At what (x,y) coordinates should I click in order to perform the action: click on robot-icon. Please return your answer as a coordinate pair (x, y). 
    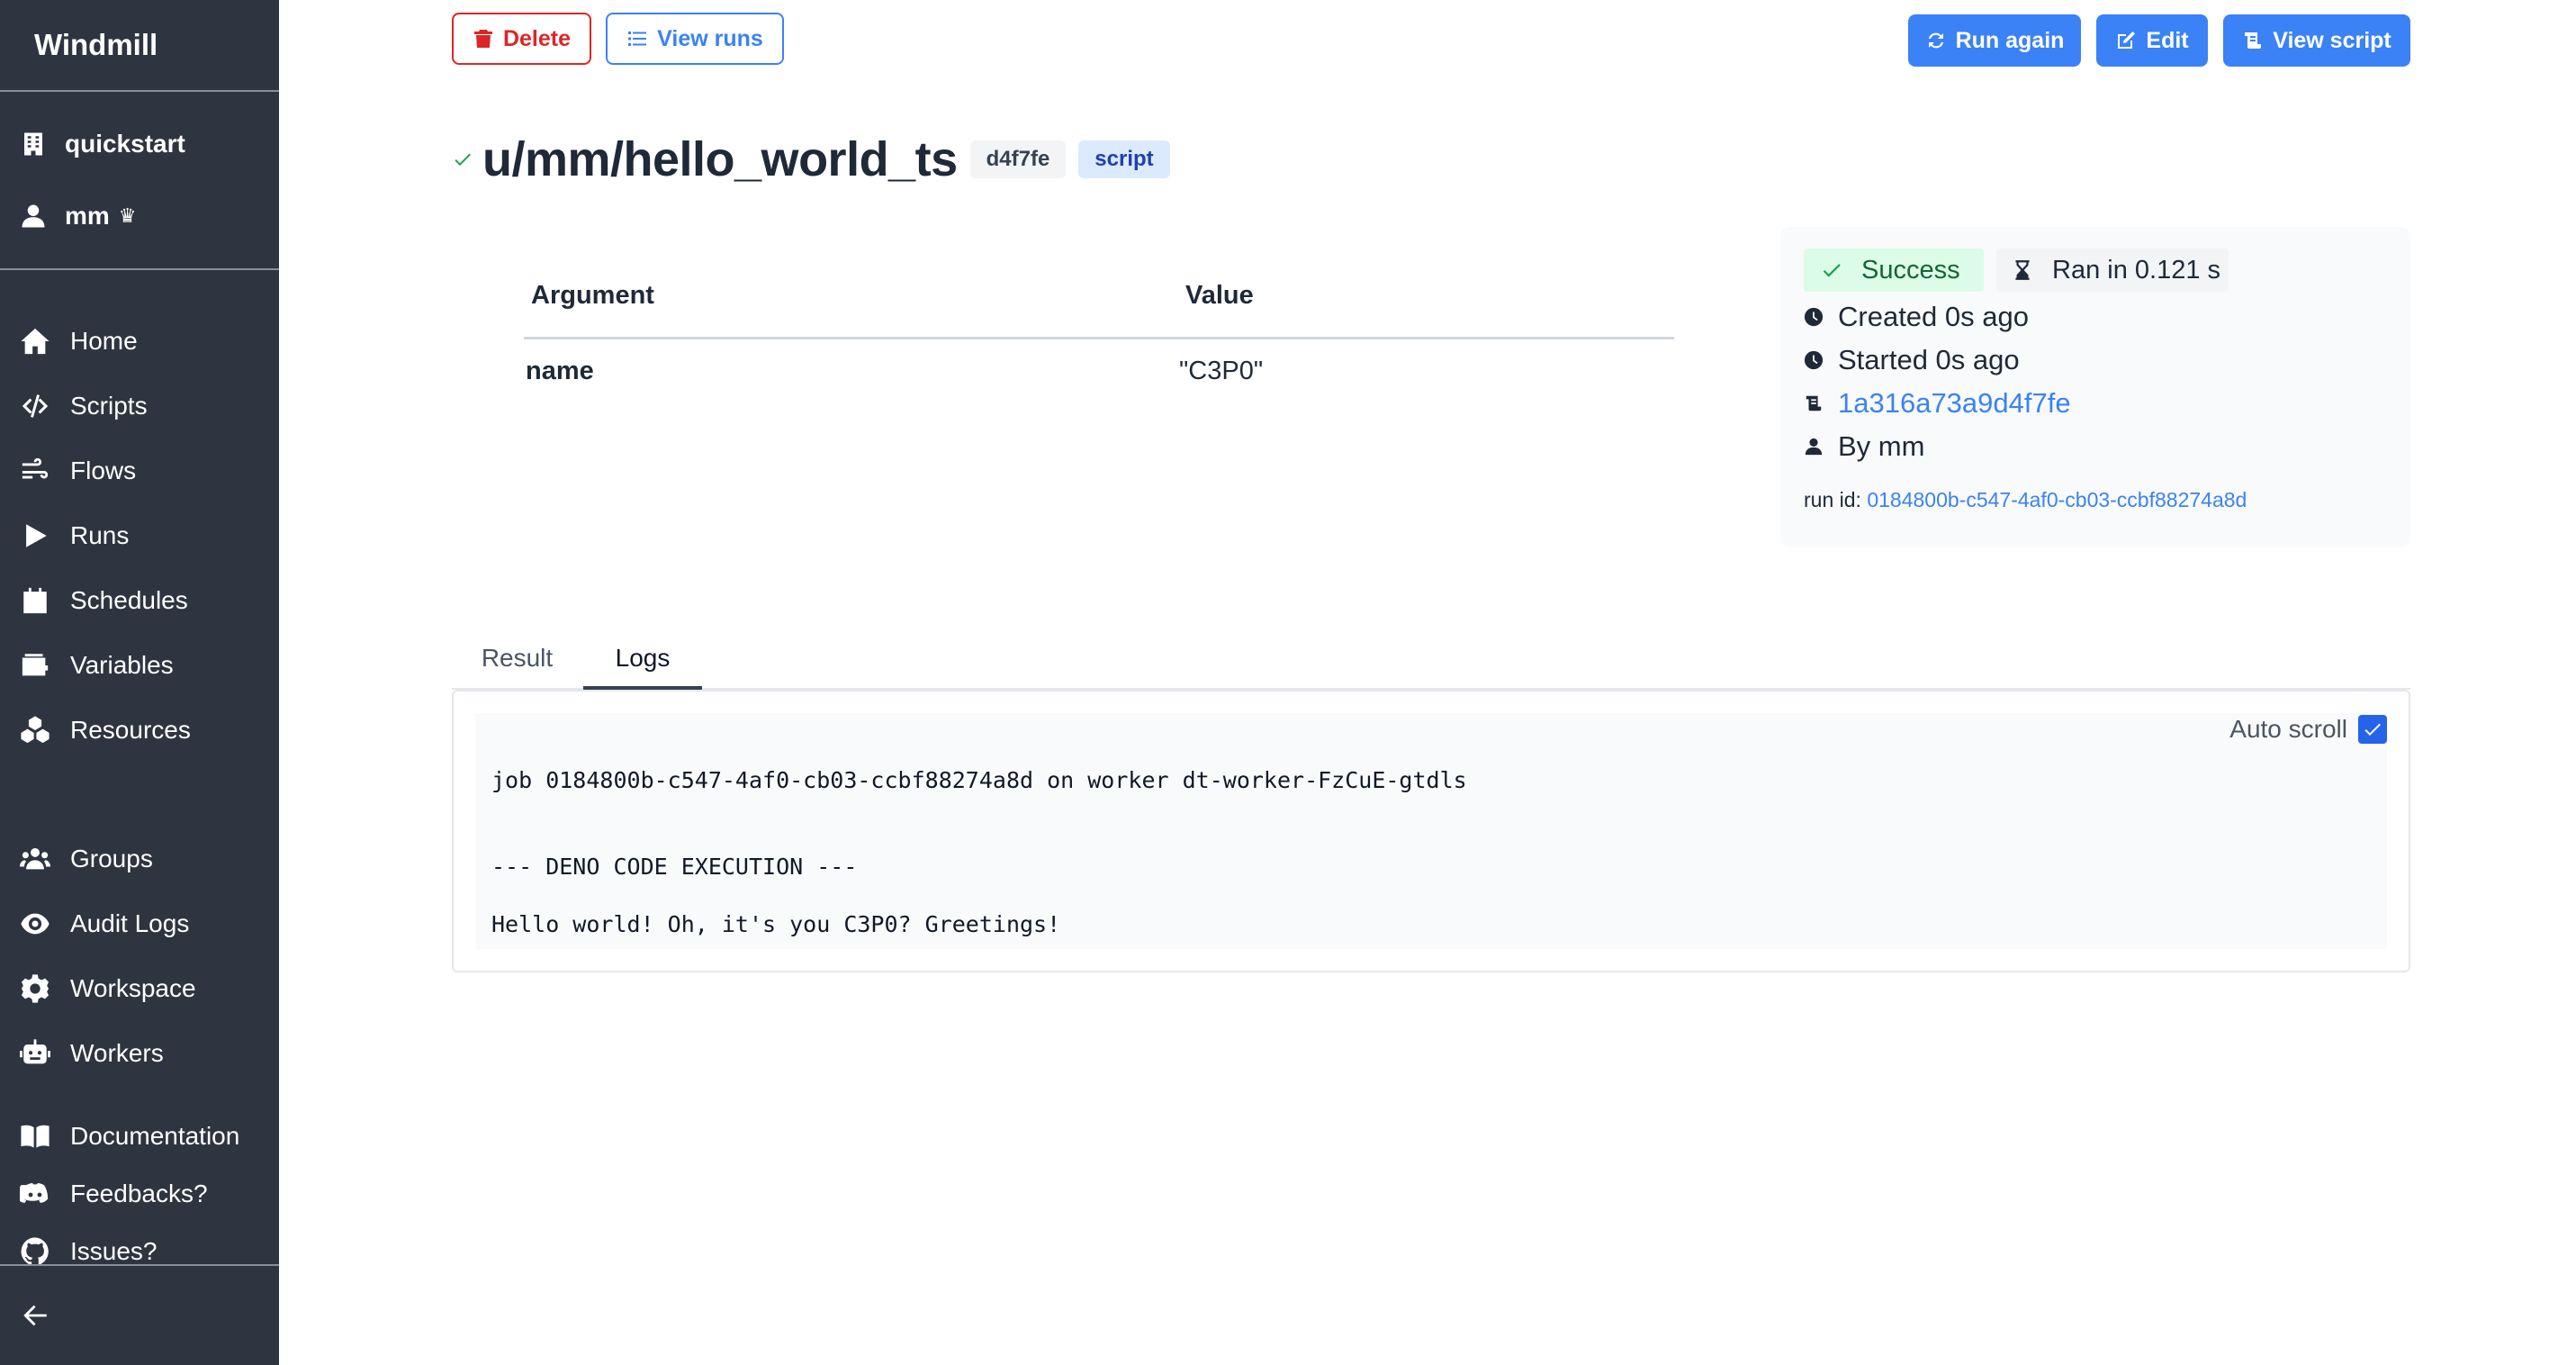
    Looking at the image, I should click on (35, 1052).